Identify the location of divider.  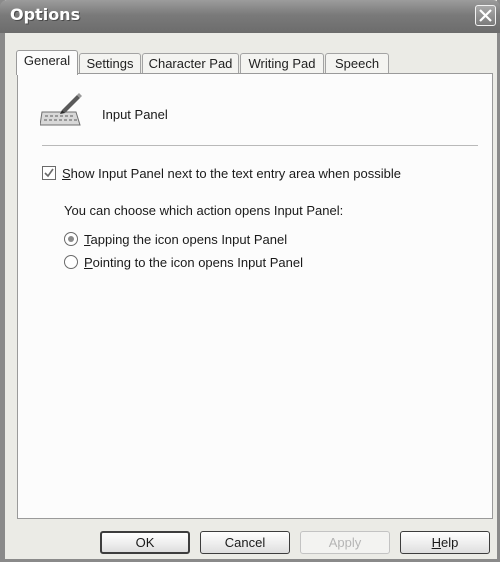
(260, 145).